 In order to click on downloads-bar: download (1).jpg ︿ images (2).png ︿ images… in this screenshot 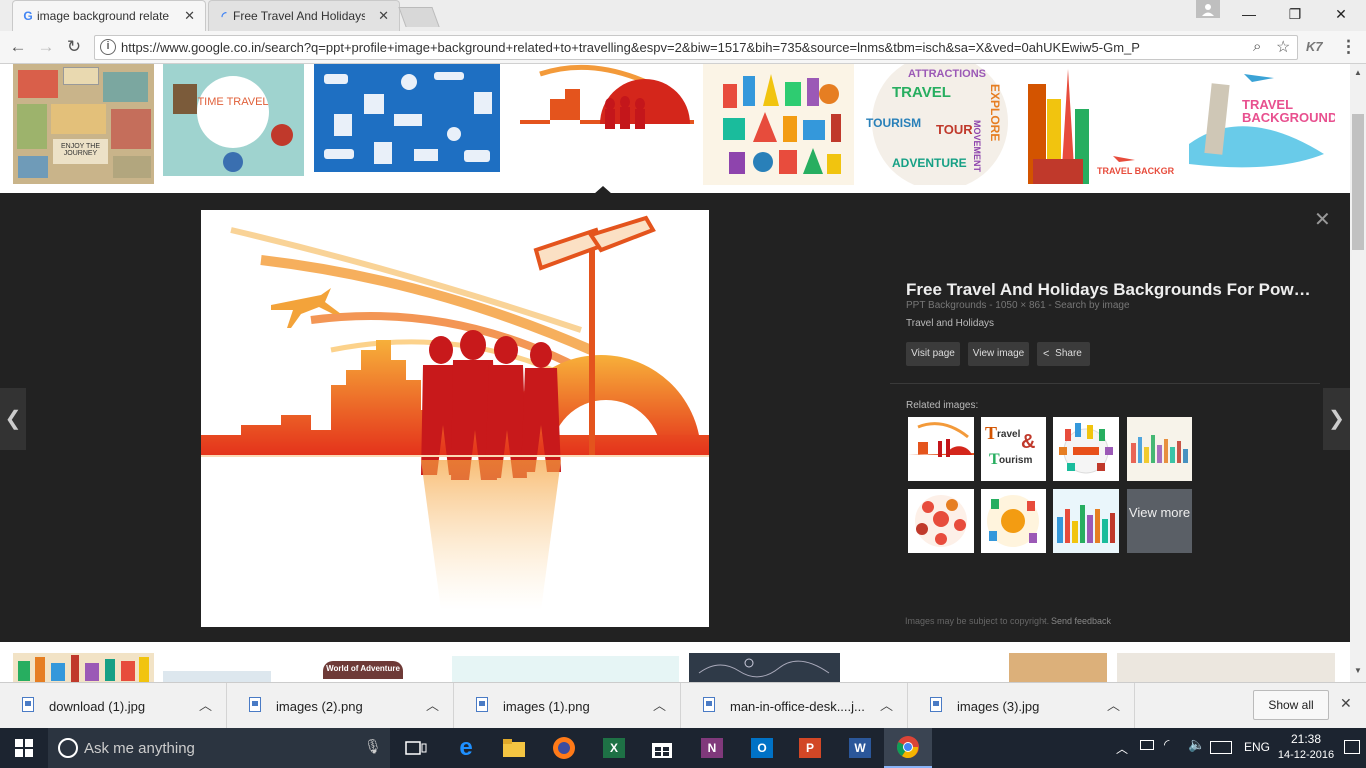, I will do `click(683, 705)`.